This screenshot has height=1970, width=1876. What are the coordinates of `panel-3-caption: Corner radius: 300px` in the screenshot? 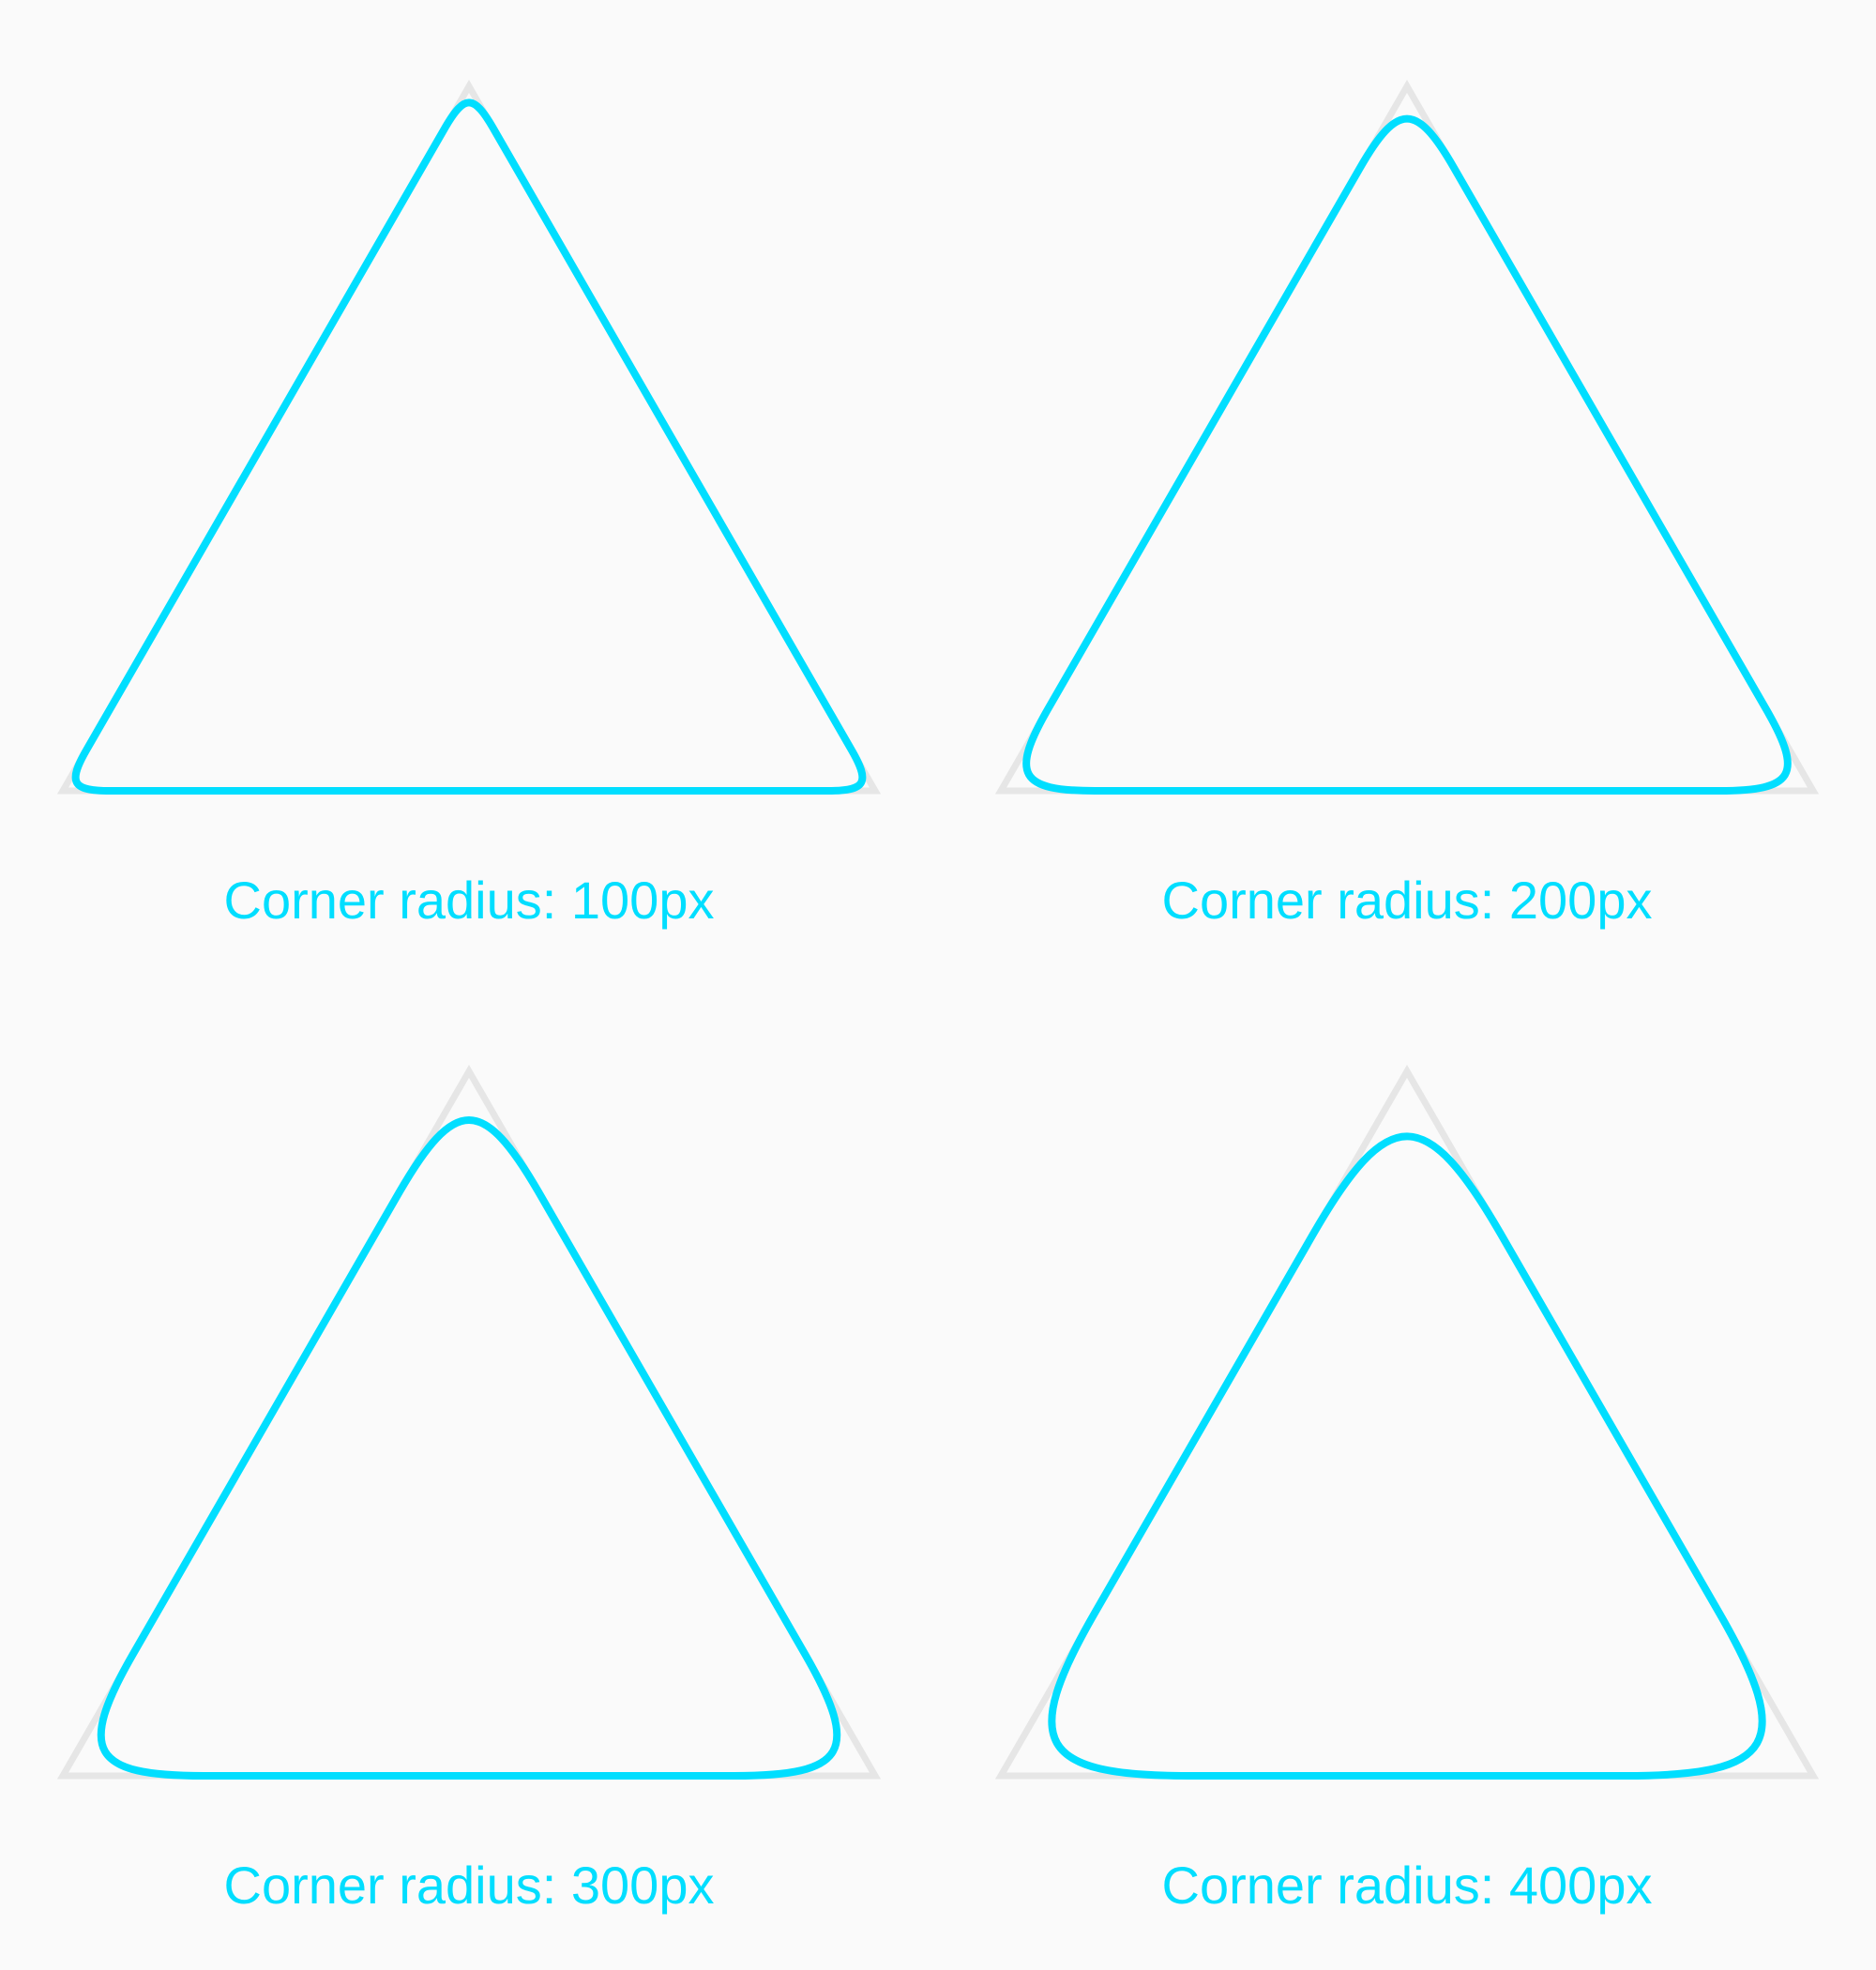 It's located at (469, 1885).